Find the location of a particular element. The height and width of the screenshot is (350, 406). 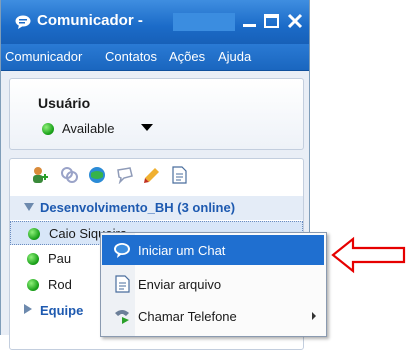

menu-item-call-phone: Chamar Telefone is located at coordinates (213, 316).